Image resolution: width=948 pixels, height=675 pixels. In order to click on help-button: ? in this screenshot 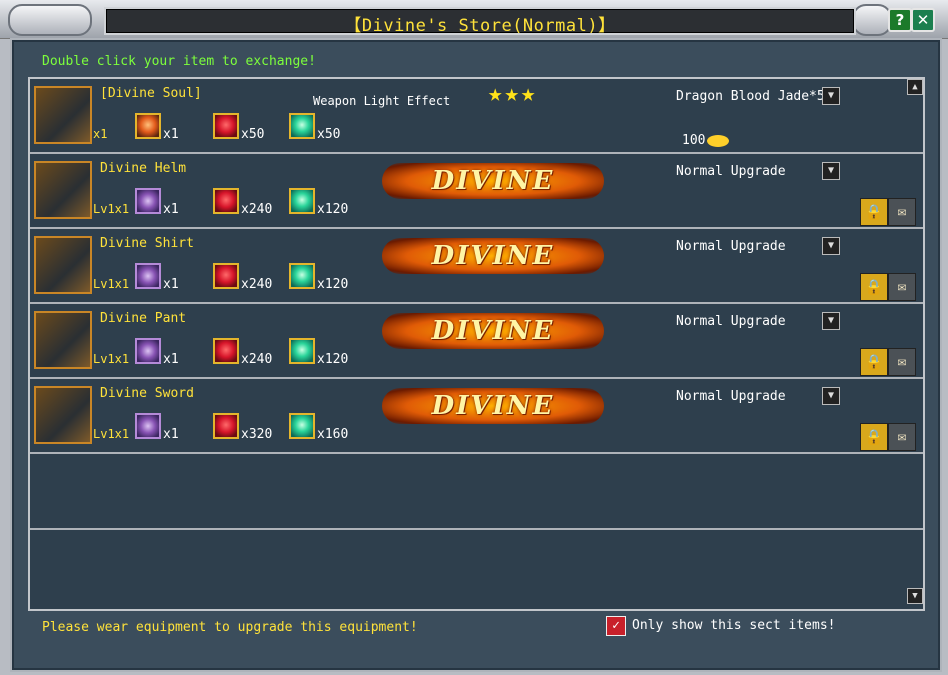, I will do `click(900, 20)`.